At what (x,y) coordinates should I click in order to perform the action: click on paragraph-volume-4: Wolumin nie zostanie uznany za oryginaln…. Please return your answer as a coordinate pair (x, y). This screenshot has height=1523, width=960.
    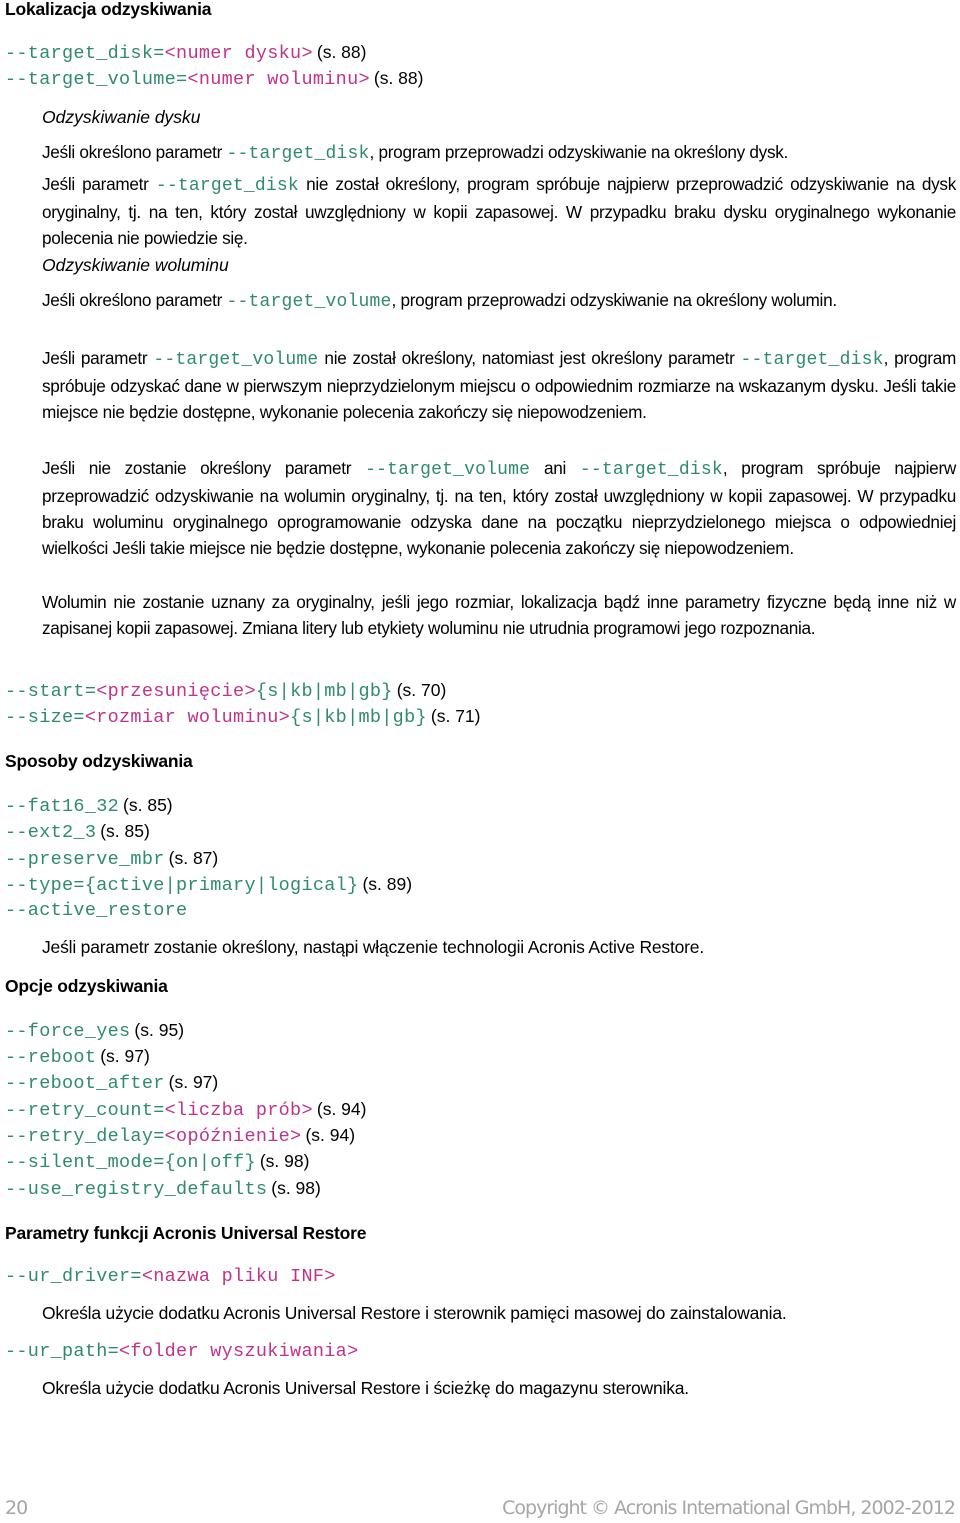
    Looking at the image, I should click on (499, 615).